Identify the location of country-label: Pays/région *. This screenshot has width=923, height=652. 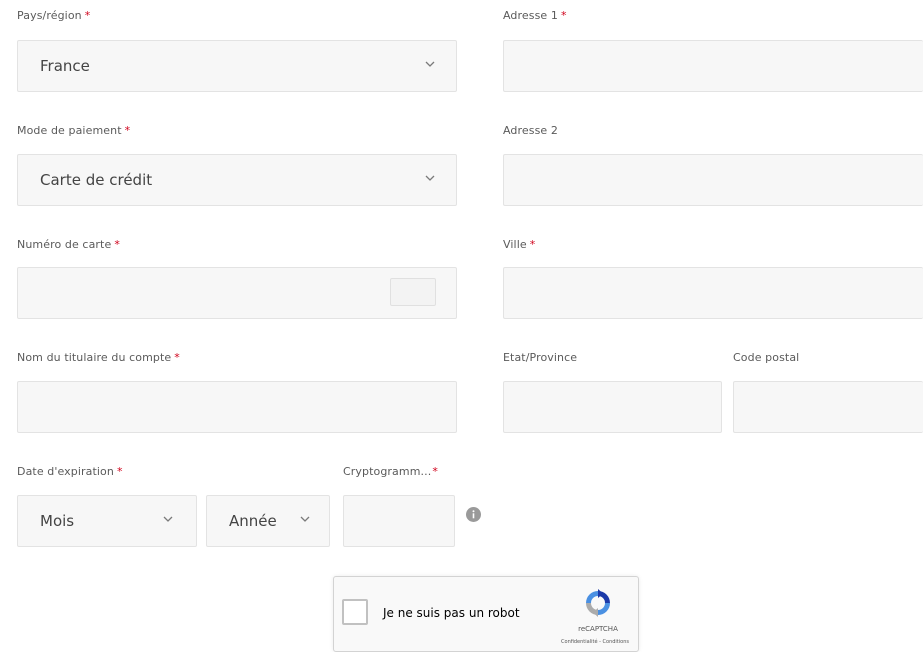
(54, 15).